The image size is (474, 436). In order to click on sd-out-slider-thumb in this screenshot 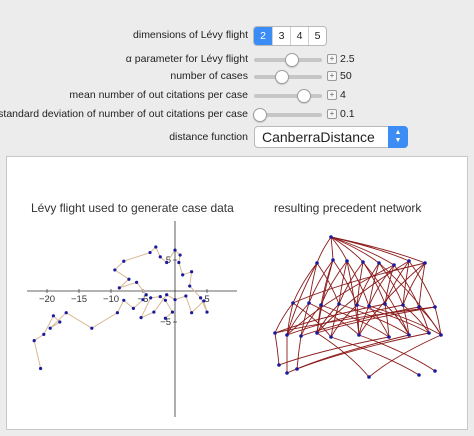, I will do `click(260, 115)`.